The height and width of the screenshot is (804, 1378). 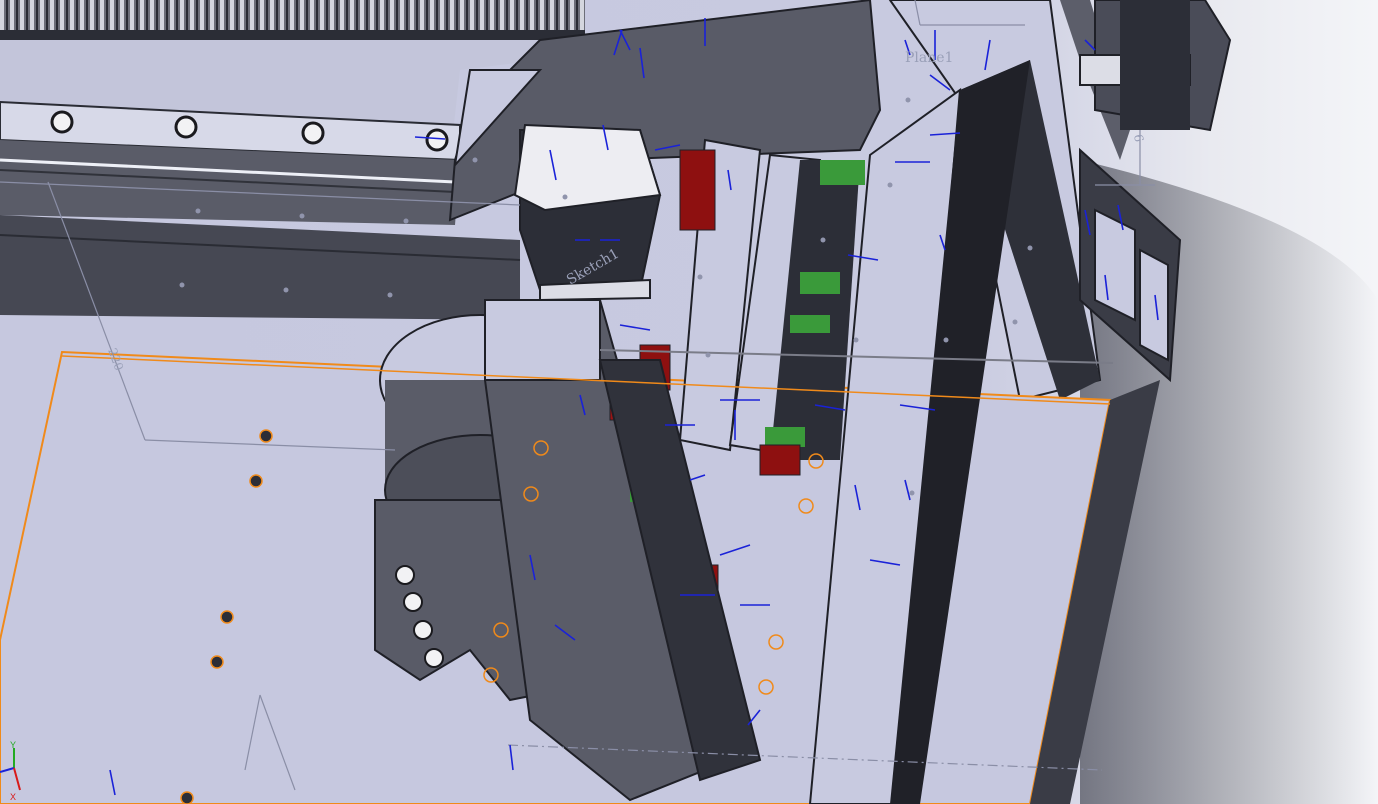 What do you see at coordinates (929, 58) in the screenshot?
I see `plane-label: Plane1` at bounding box center [929, 58].